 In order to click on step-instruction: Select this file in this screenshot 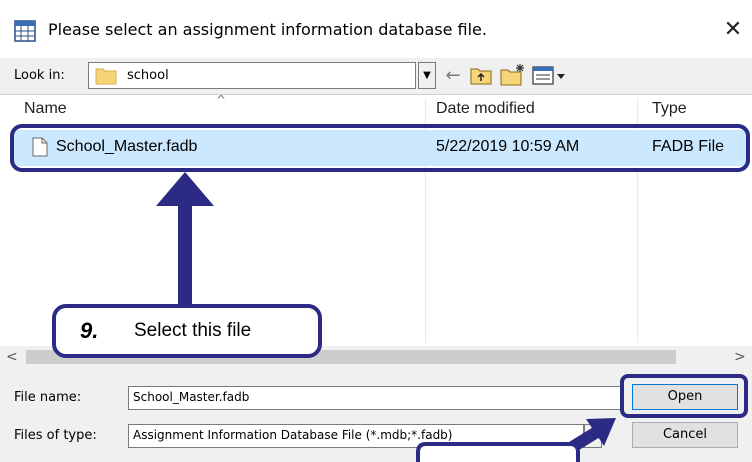, I will do `click(193, 330)`.